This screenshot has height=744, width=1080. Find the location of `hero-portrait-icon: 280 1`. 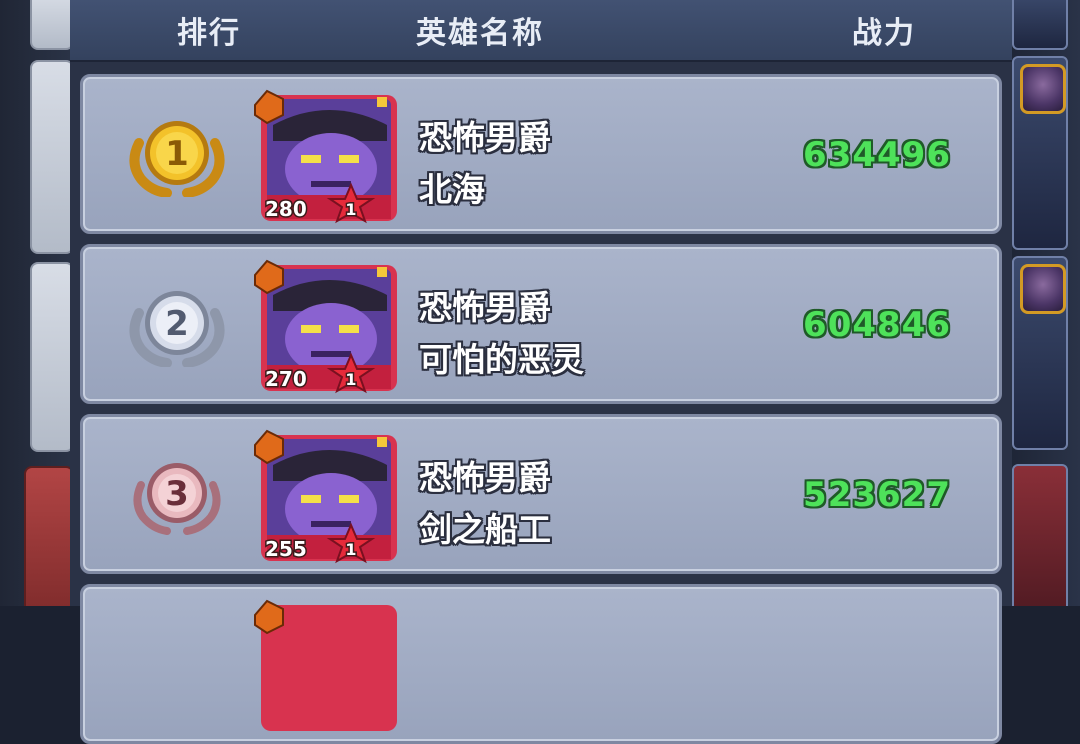

hero-portrait-icon: 280 1 is located at coordinates (328, 155).